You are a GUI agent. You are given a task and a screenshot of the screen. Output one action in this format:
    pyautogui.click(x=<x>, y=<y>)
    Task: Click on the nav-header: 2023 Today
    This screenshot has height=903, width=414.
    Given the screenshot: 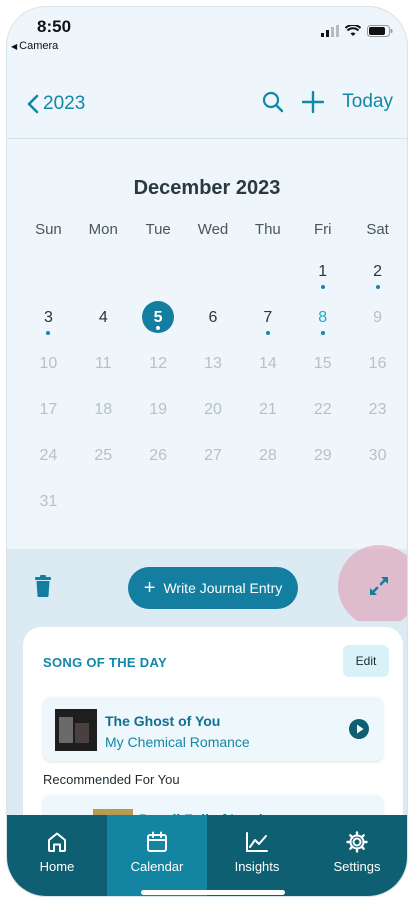 What is the action you would take?
    pyautogui.click(x=207, y=108)
    